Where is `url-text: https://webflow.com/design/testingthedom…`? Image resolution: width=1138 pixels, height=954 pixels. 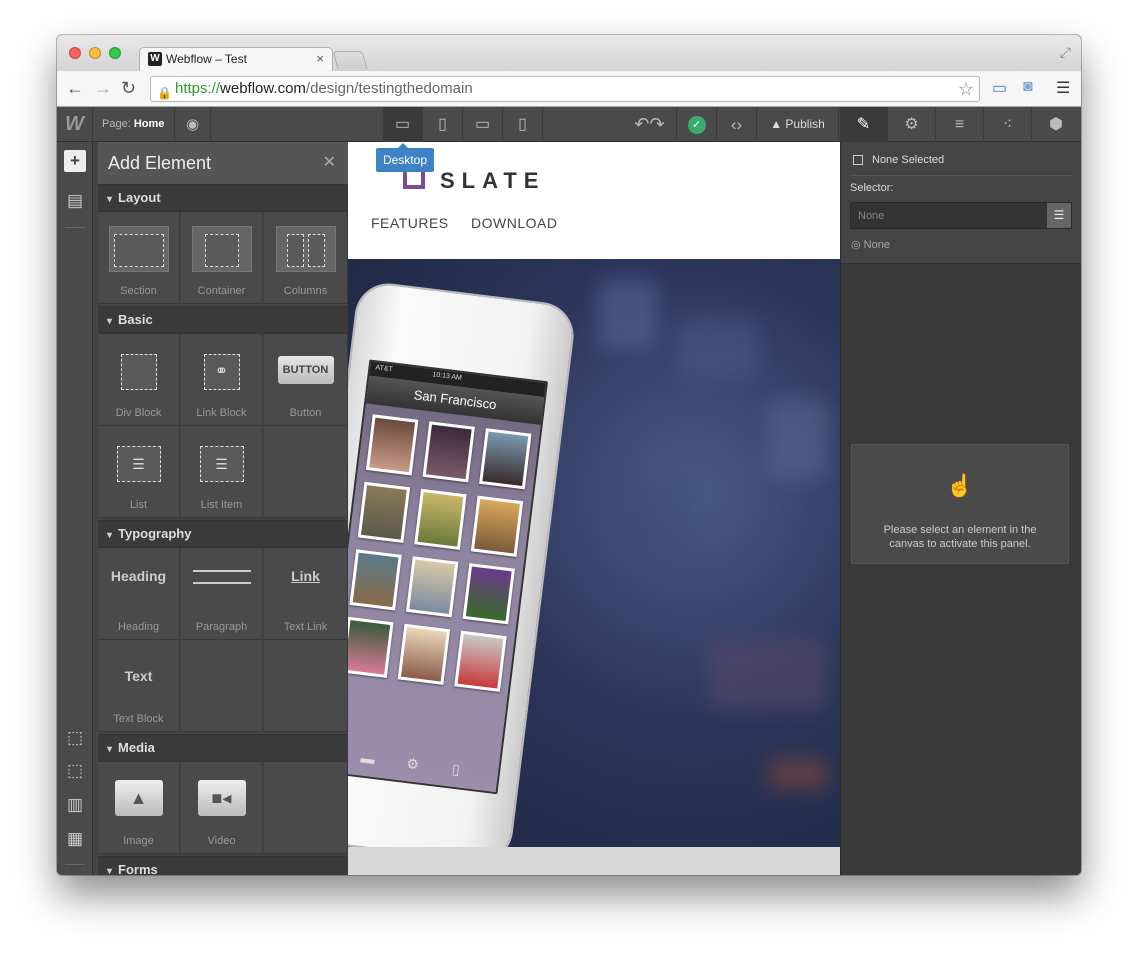
url-text: https://webflow.com/design/testingthedom… is located at coordinates (324, 88).